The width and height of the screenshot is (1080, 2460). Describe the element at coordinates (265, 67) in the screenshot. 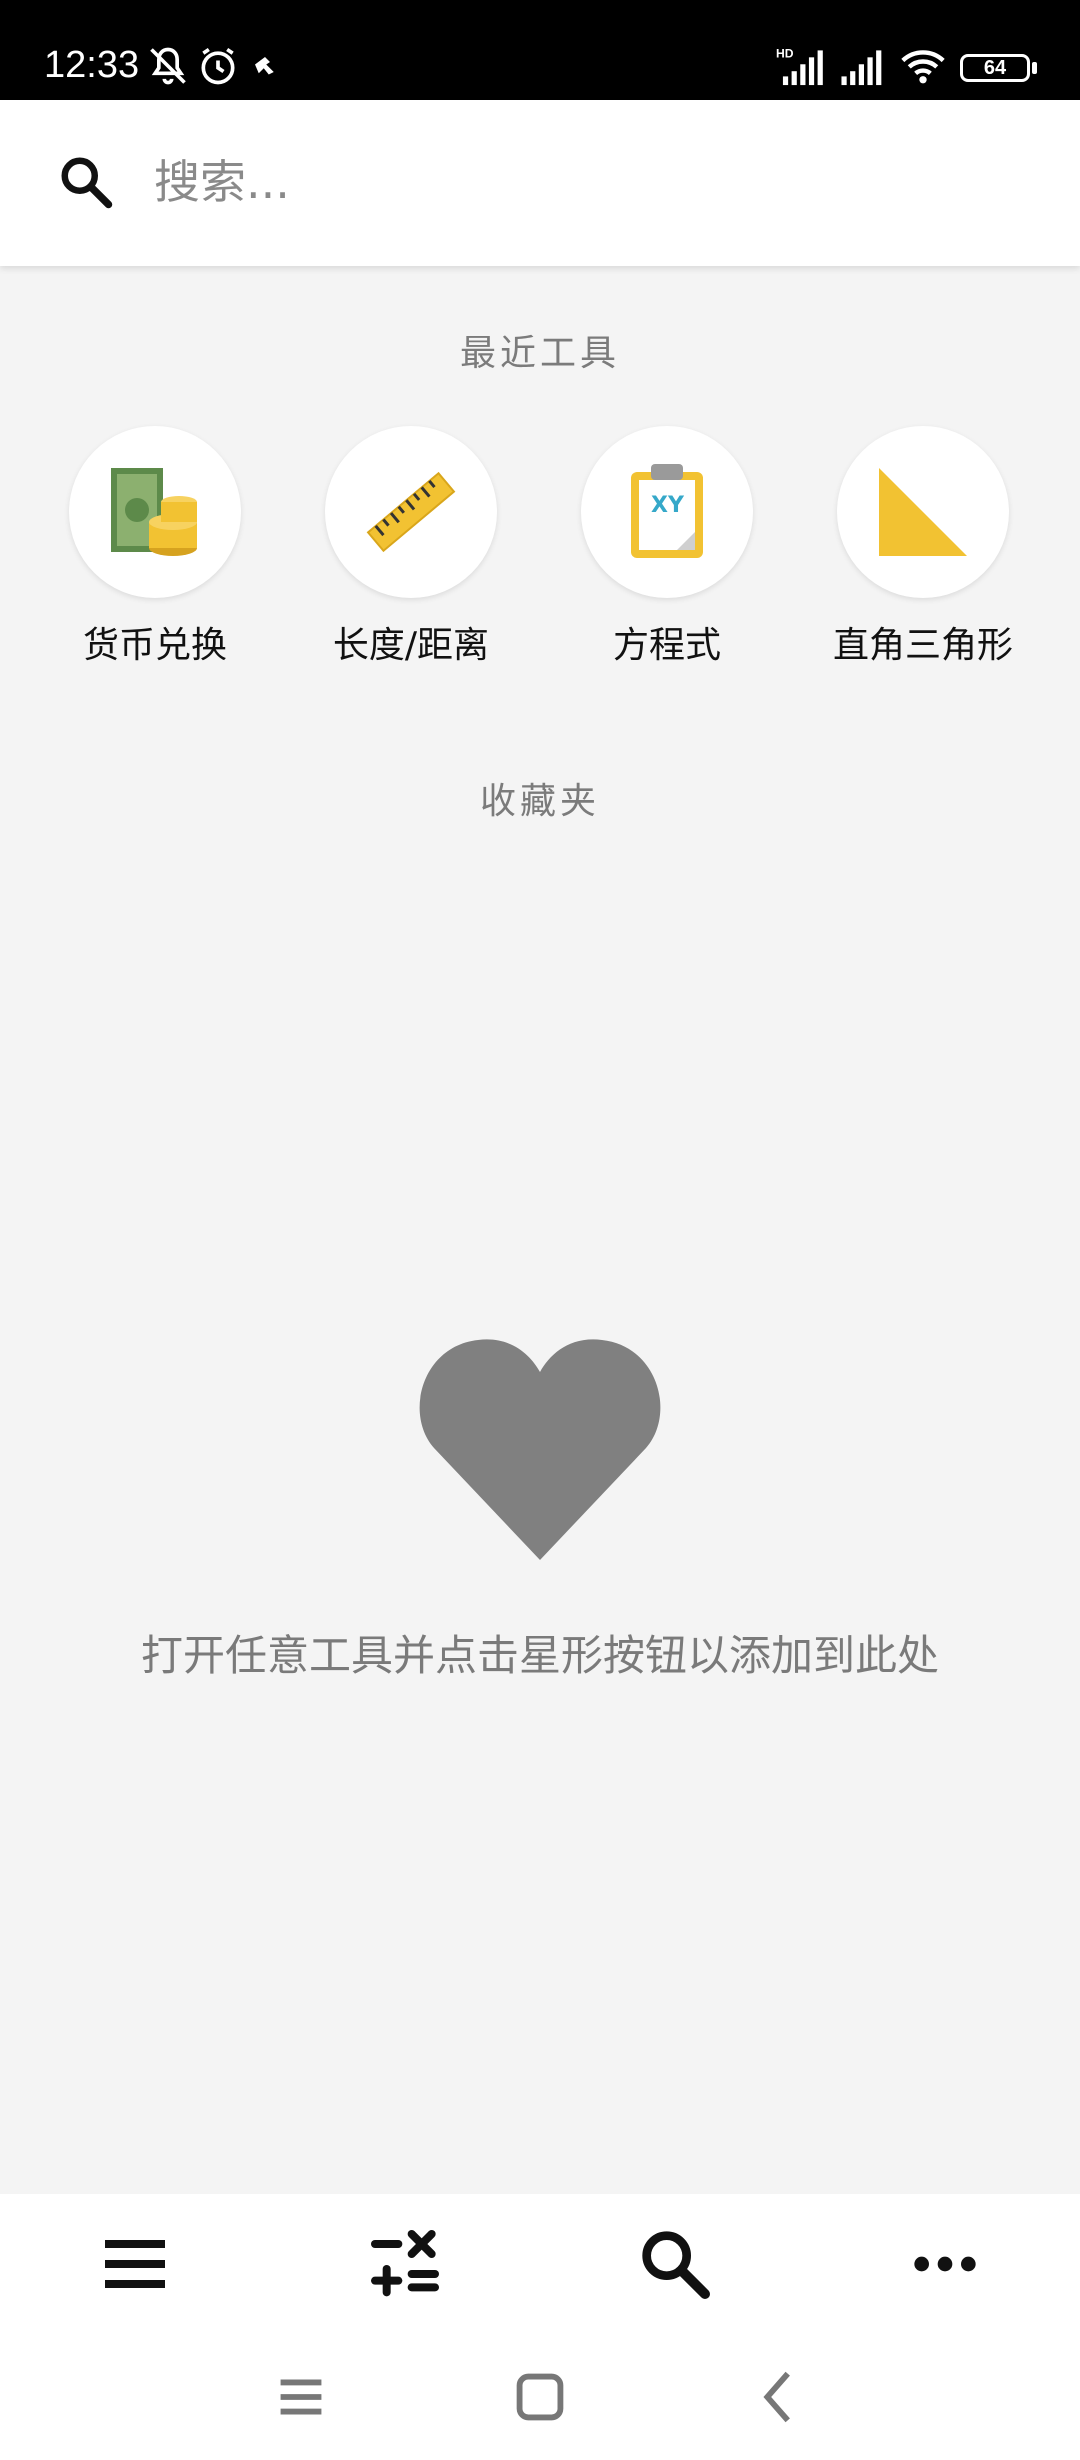

I see `app-notification-icon` at that location.